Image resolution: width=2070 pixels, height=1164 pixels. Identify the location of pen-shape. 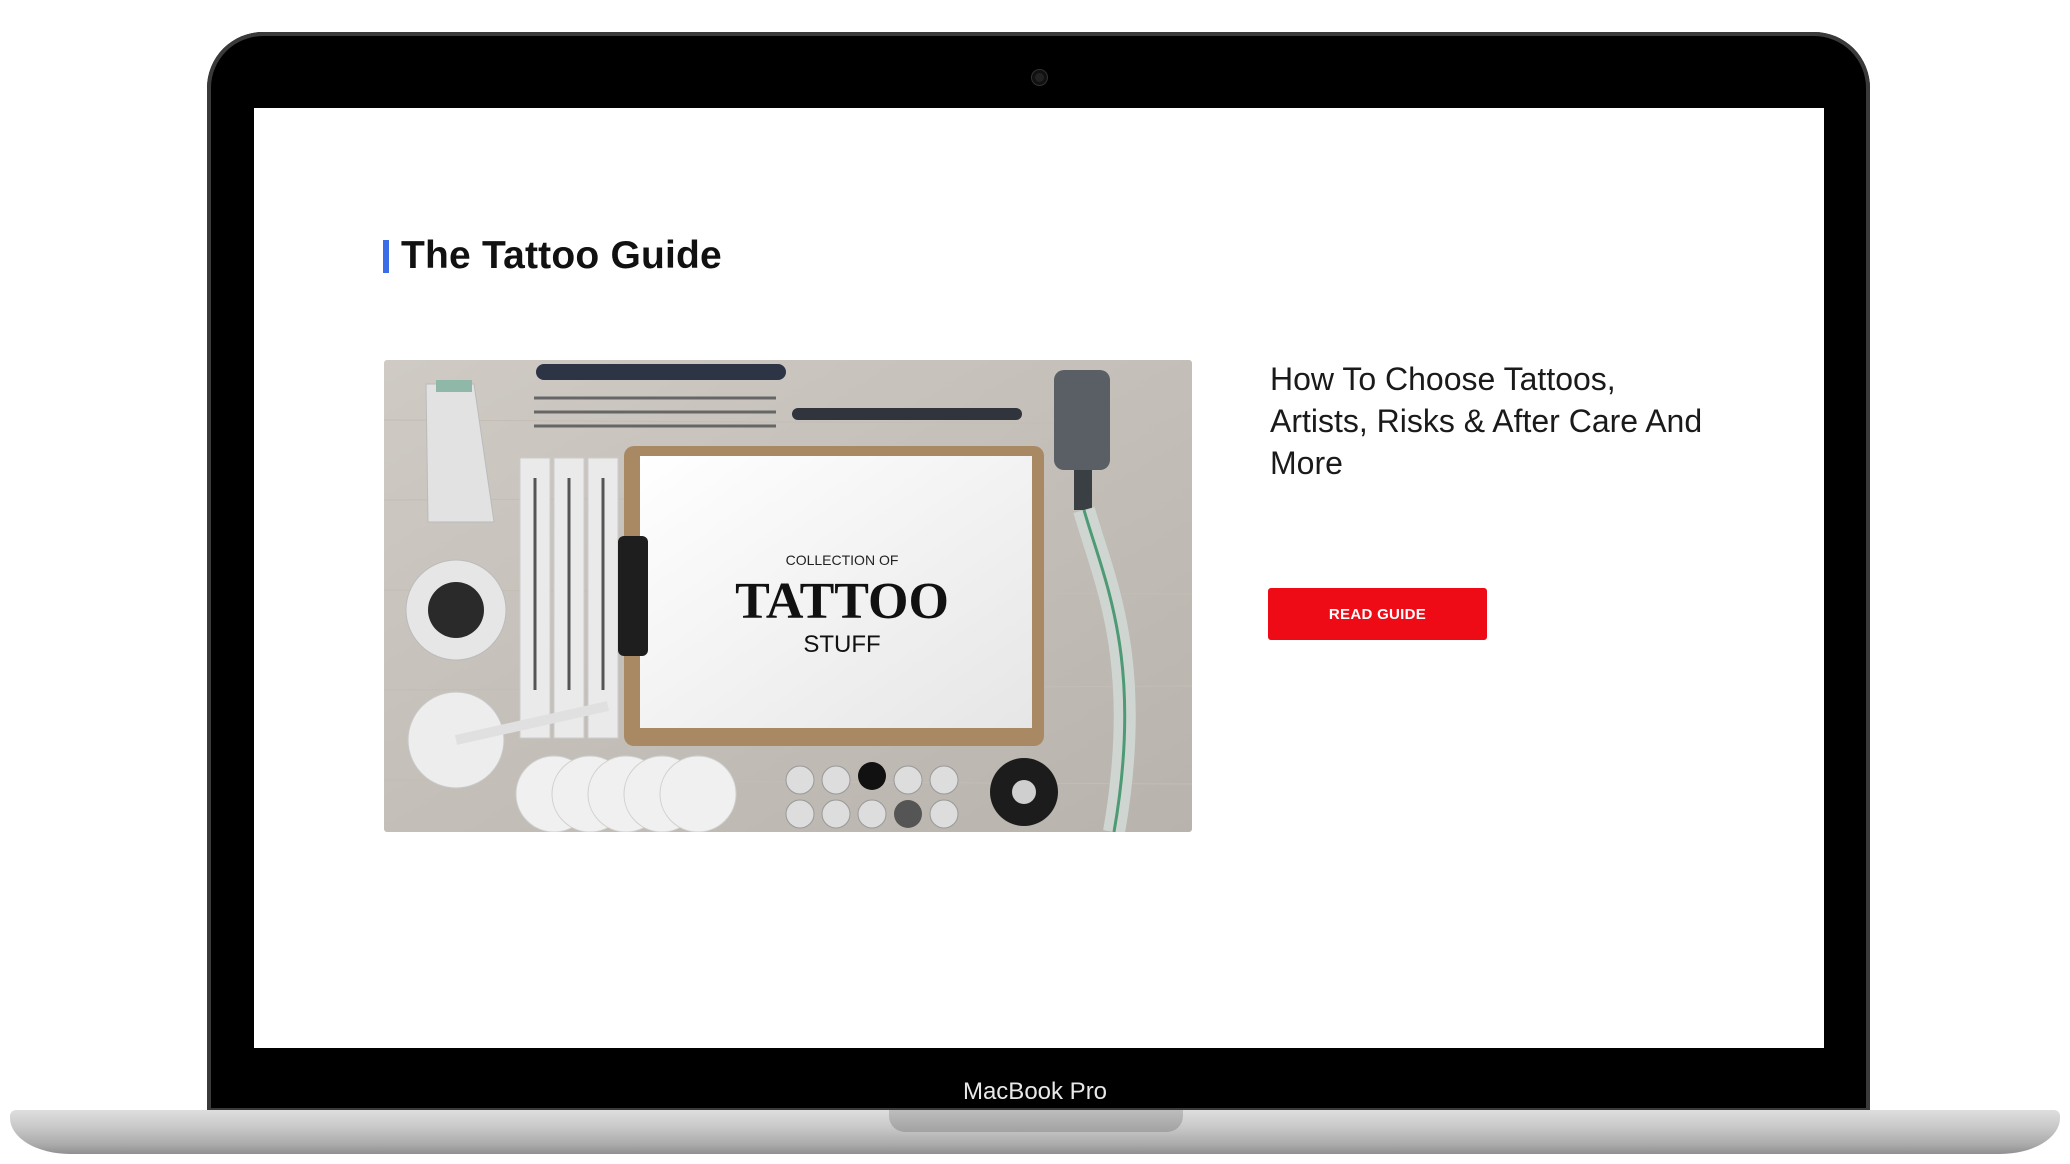
(661, 372).